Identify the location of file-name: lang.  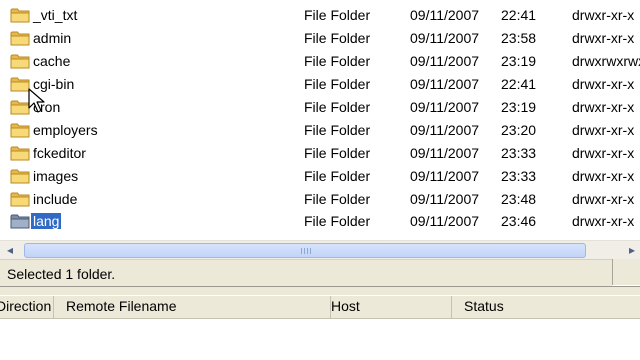
(46, 221).